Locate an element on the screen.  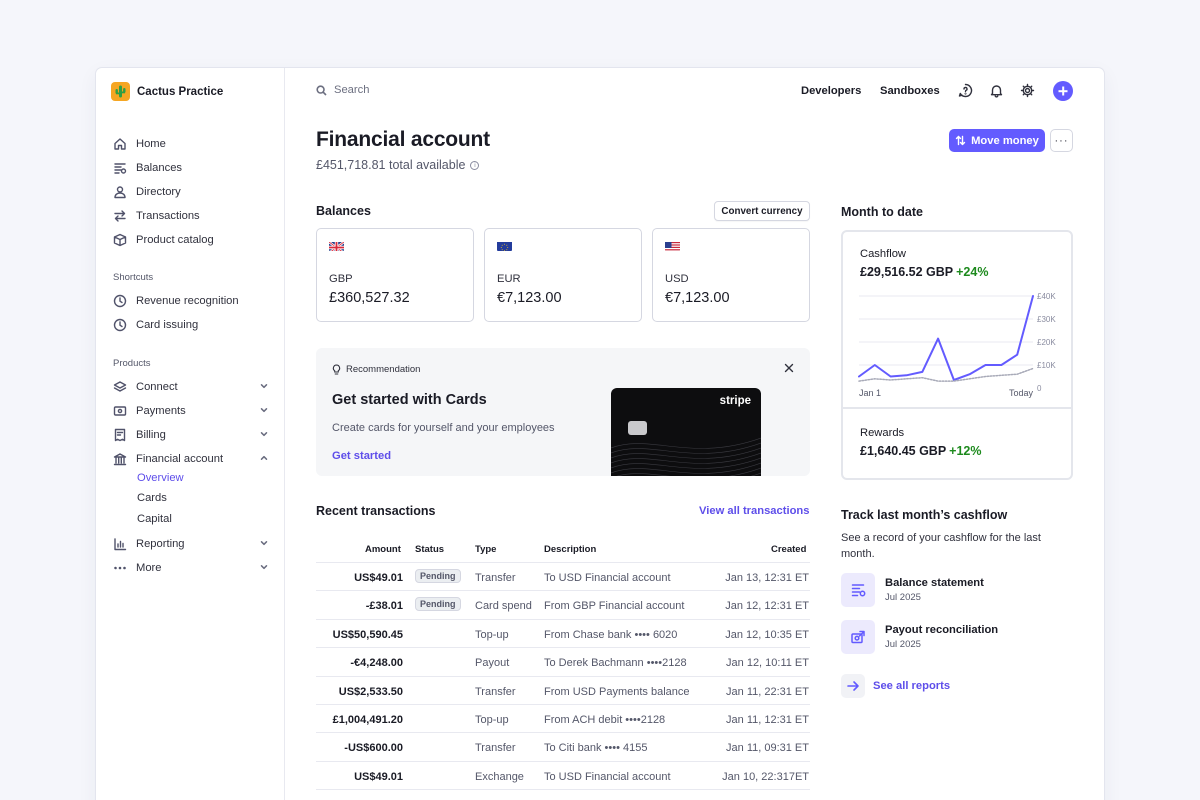
sidebar-item-reporting: Reporting is located at coordinates (191, 544).